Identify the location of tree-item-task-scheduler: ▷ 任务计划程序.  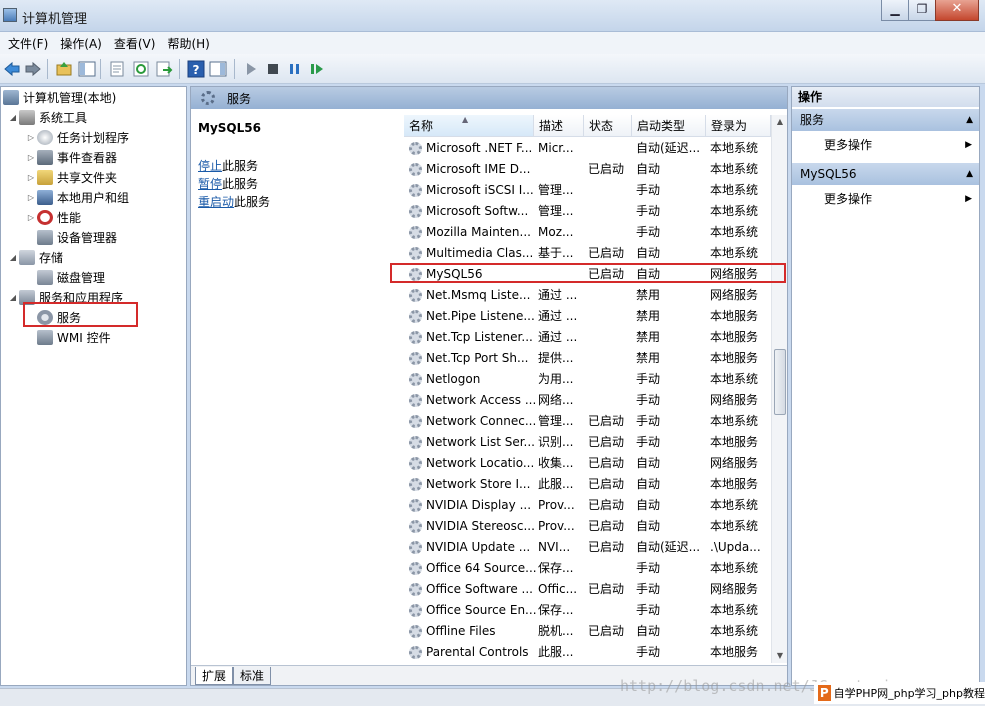
(77, 137).